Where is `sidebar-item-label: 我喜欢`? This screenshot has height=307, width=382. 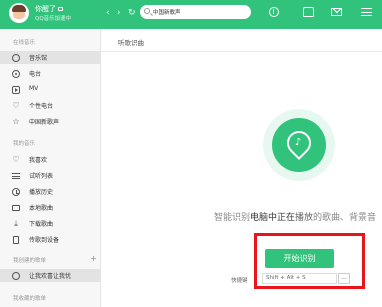 sidebar-item-label: 我喜欢 is located at coordinates (38, 160).